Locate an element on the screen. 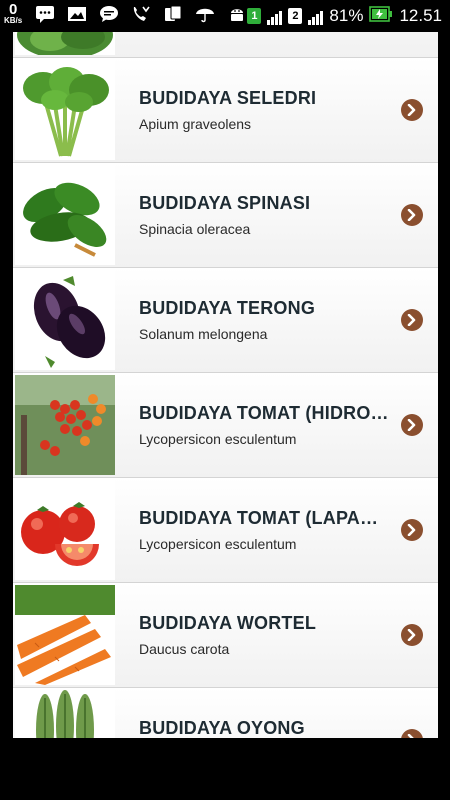 The width and height of the screenshot is (450, 800). signal1-icon is located at coordinates (275, 16).